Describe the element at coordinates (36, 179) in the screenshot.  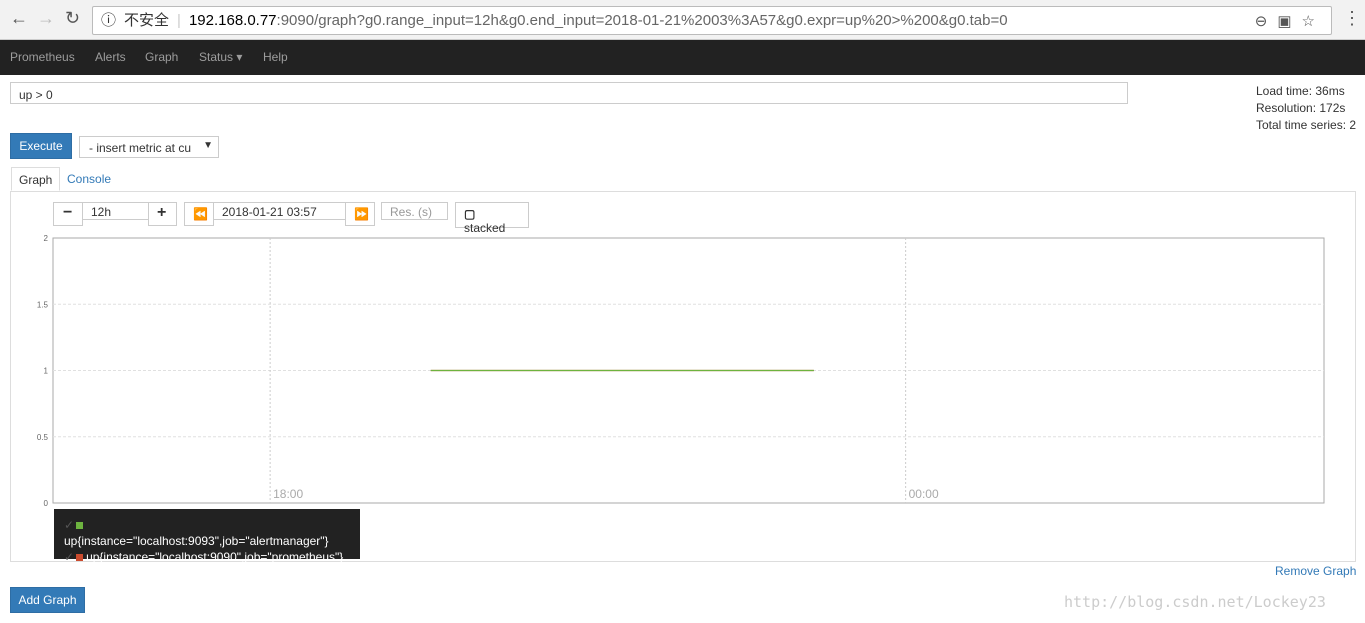
I see `tab-graph: Graph` at that location.